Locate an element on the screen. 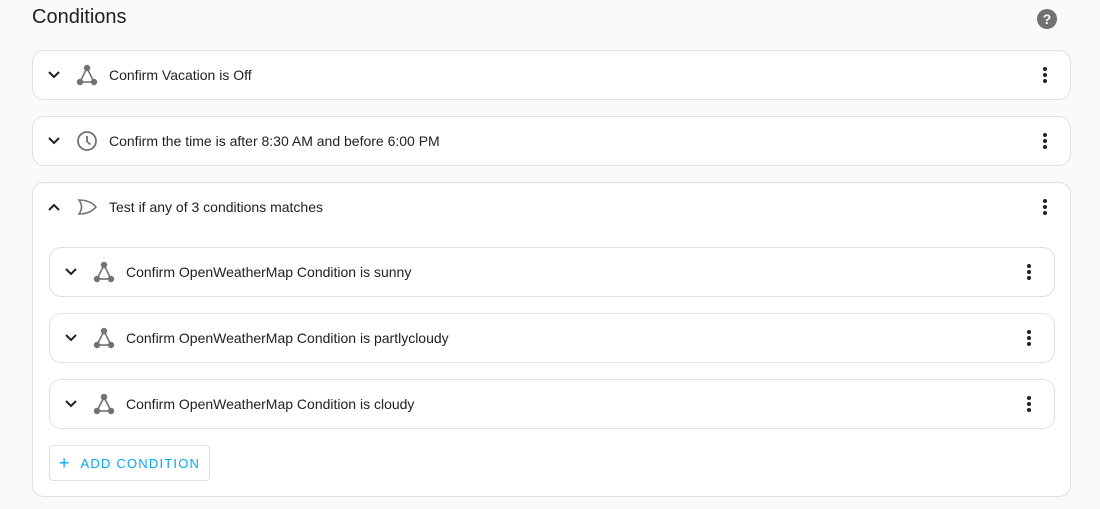 The width and height of the screenshot is (1100, 509). help-icon: ? is located at coordinates (1047, 19).